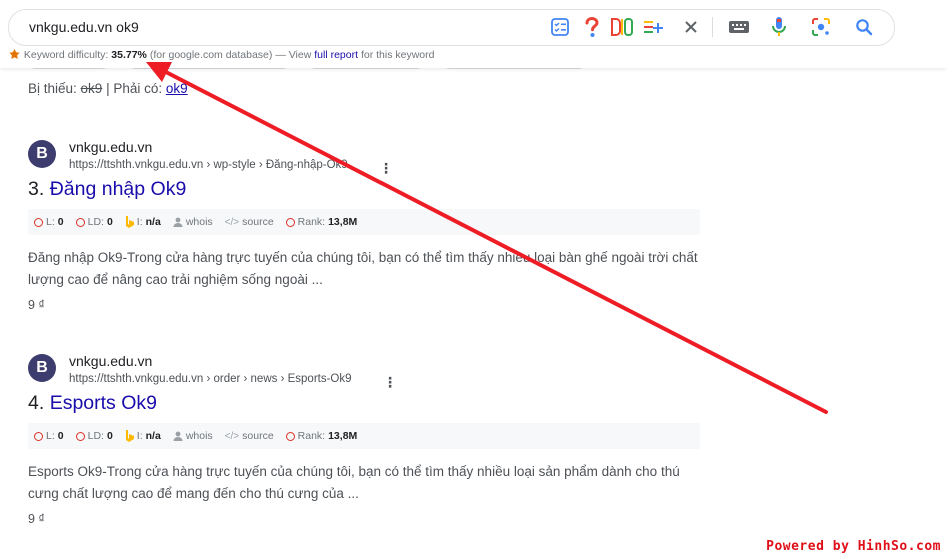 The image size is (947, 555). I want to click on kd-suffix: for this keyword, so click(397, 55).